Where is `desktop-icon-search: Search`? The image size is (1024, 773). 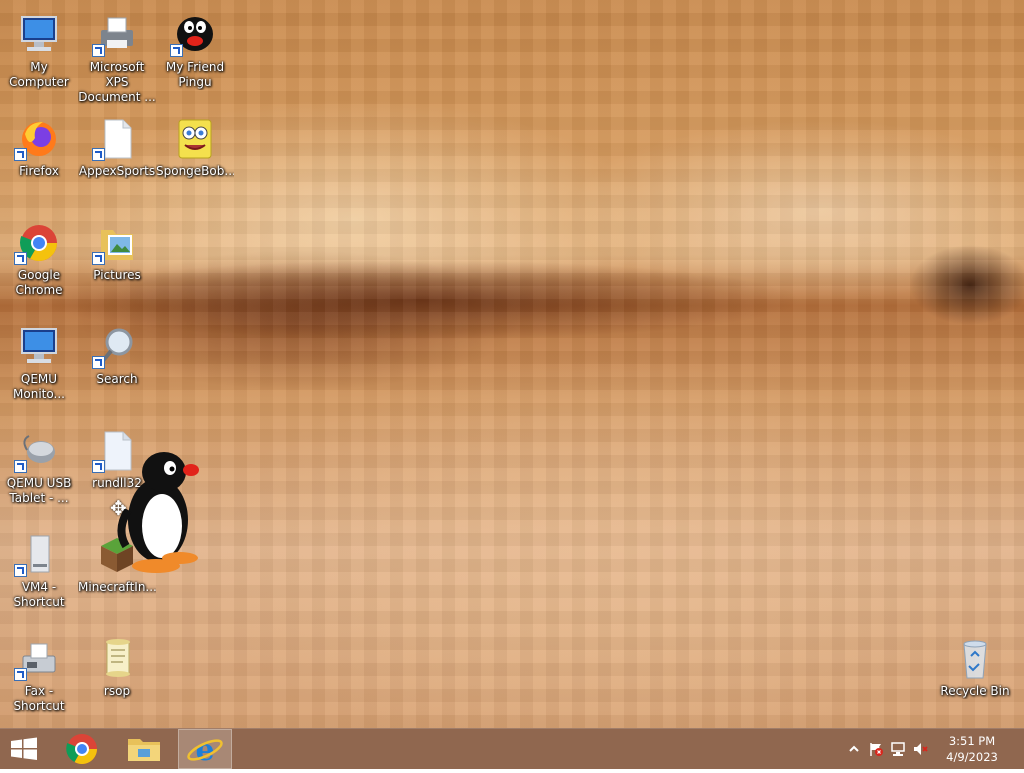 desktop-icon-search: Search is located at coordinates (117, 366).